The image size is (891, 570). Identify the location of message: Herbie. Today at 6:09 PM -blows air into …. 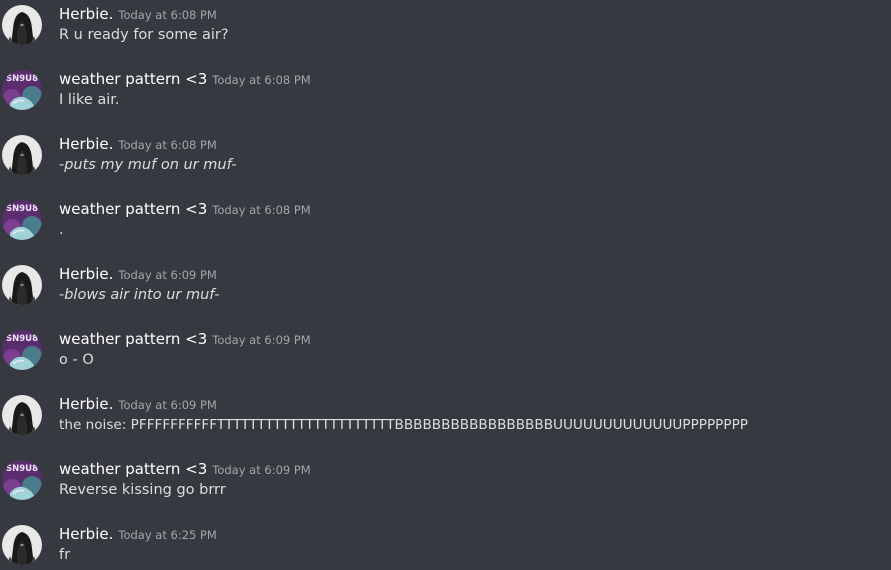
(445, 292).